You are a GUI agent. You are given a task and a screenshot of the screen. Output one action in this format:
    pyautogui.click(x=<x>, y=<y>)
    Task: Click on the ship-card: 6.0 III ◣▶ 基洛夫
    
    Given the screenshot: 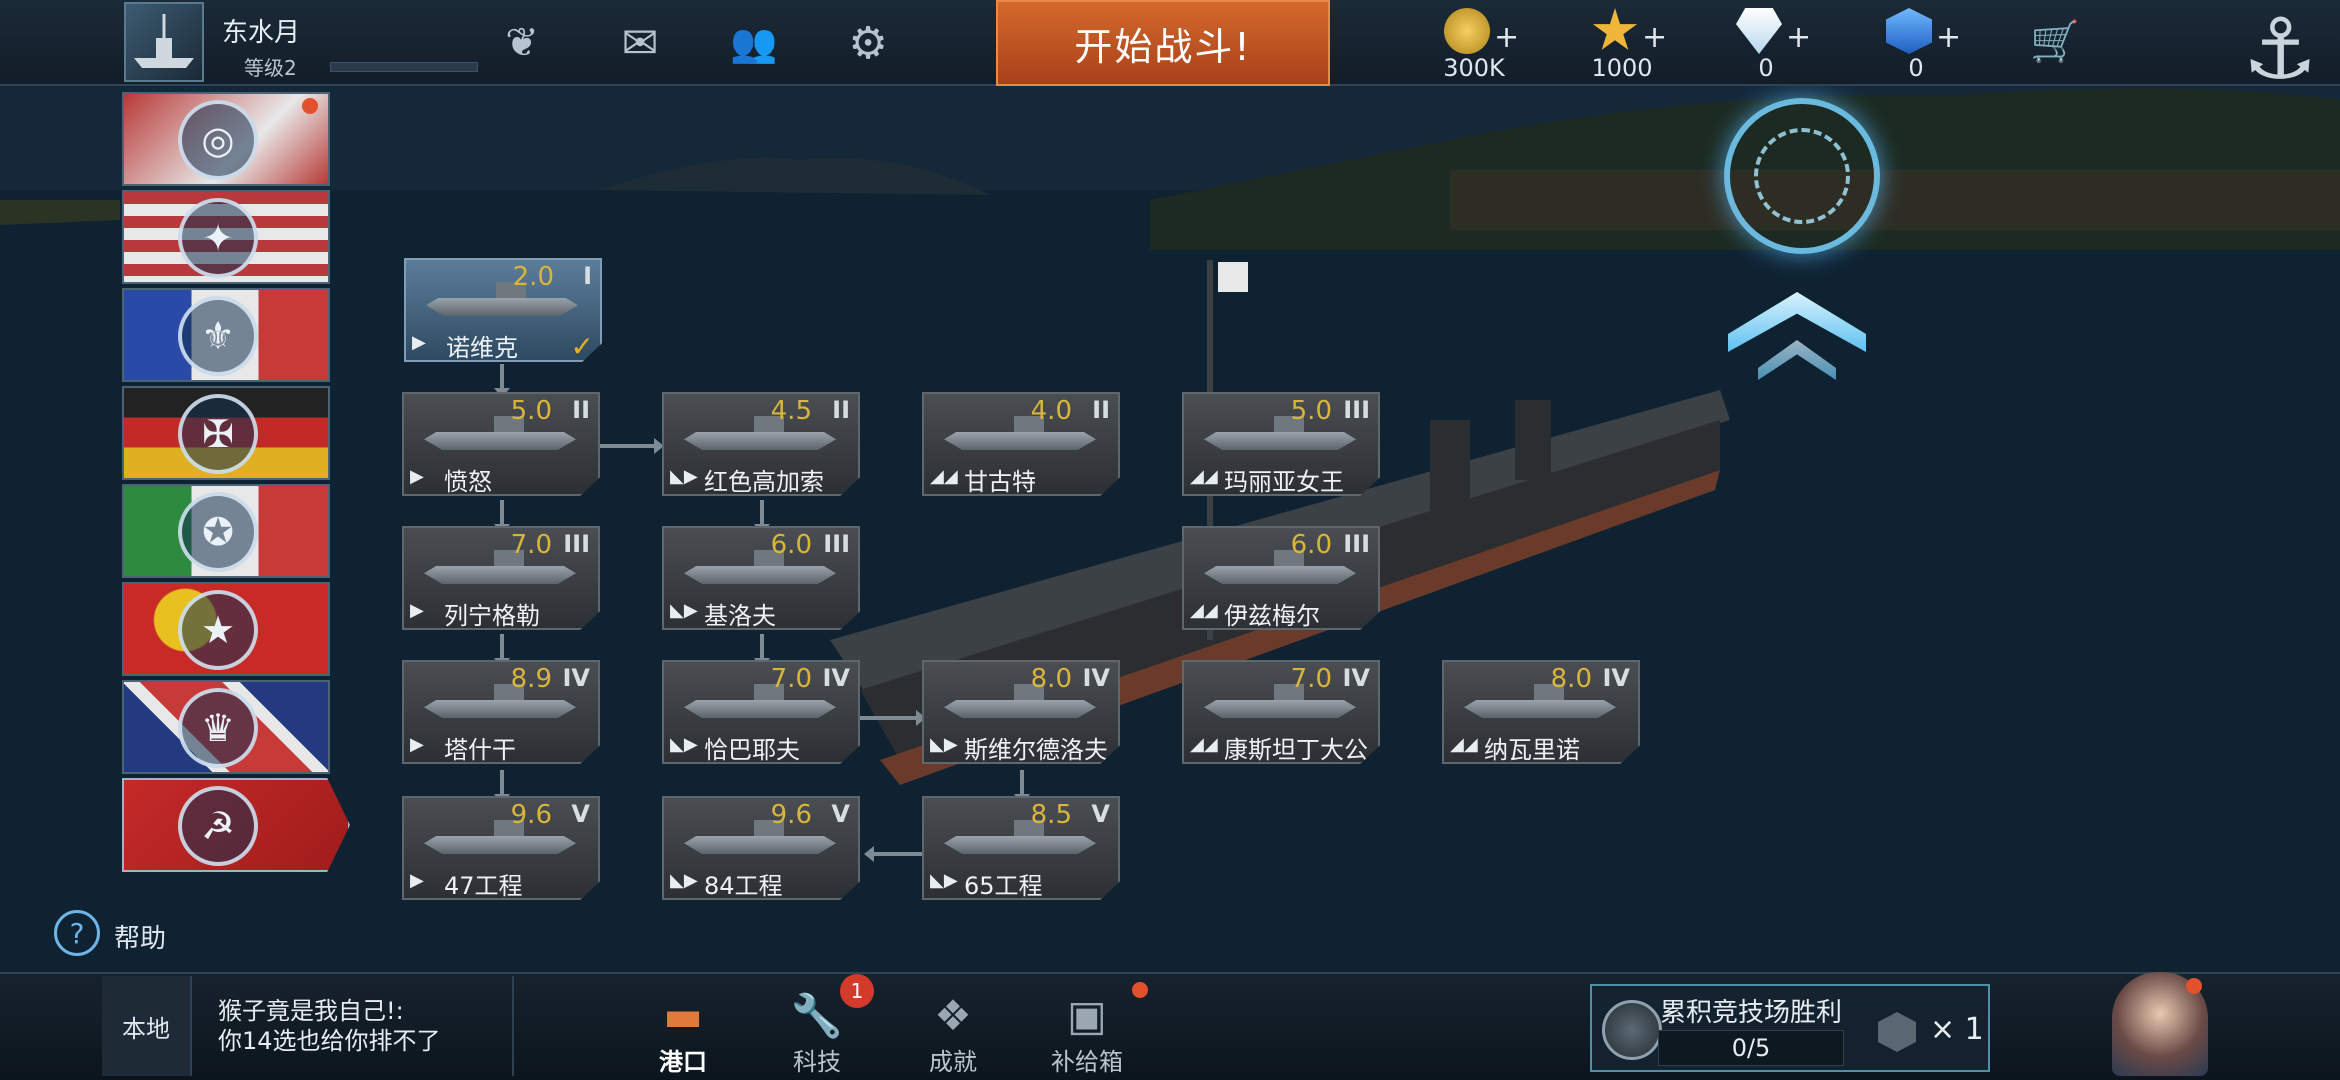 What is the action you would take?
    pyautogui.click(x=761, y=578)
    